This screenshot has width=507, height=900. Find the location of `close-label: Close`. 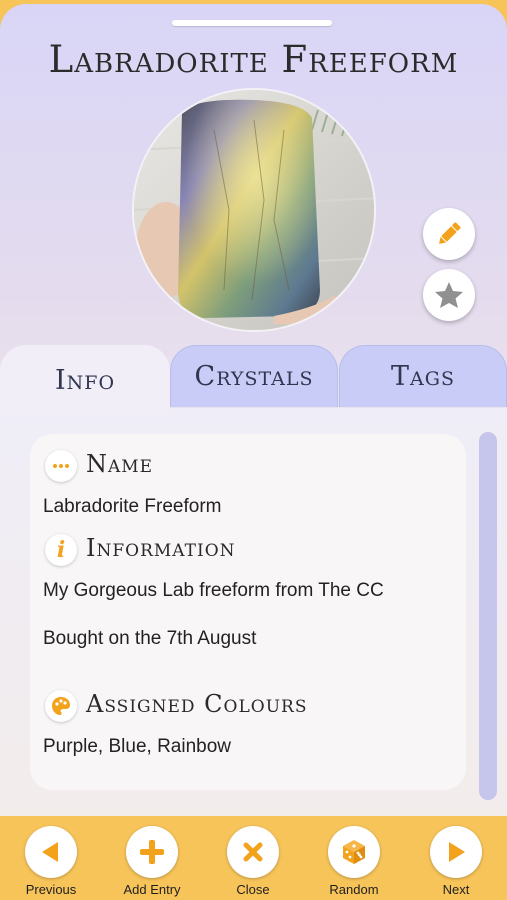

close-label: Close is located at coordinates (253, 889).